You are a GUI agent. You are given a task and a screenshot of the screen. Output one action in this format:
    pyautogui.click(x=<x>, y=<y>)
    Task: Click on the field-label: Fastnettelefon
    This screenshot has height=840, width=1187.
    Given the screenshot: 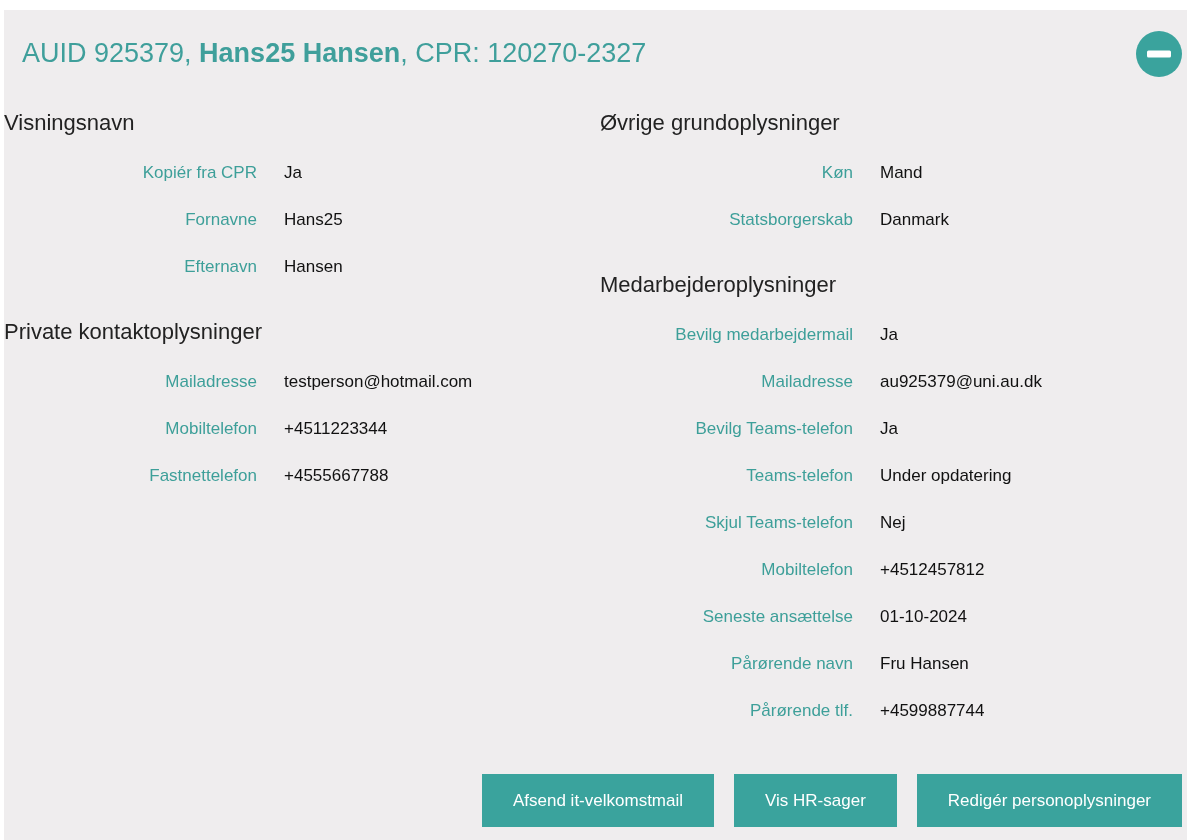 What is the action you would take?
    pyautogui.click(x=202, y=475)
    